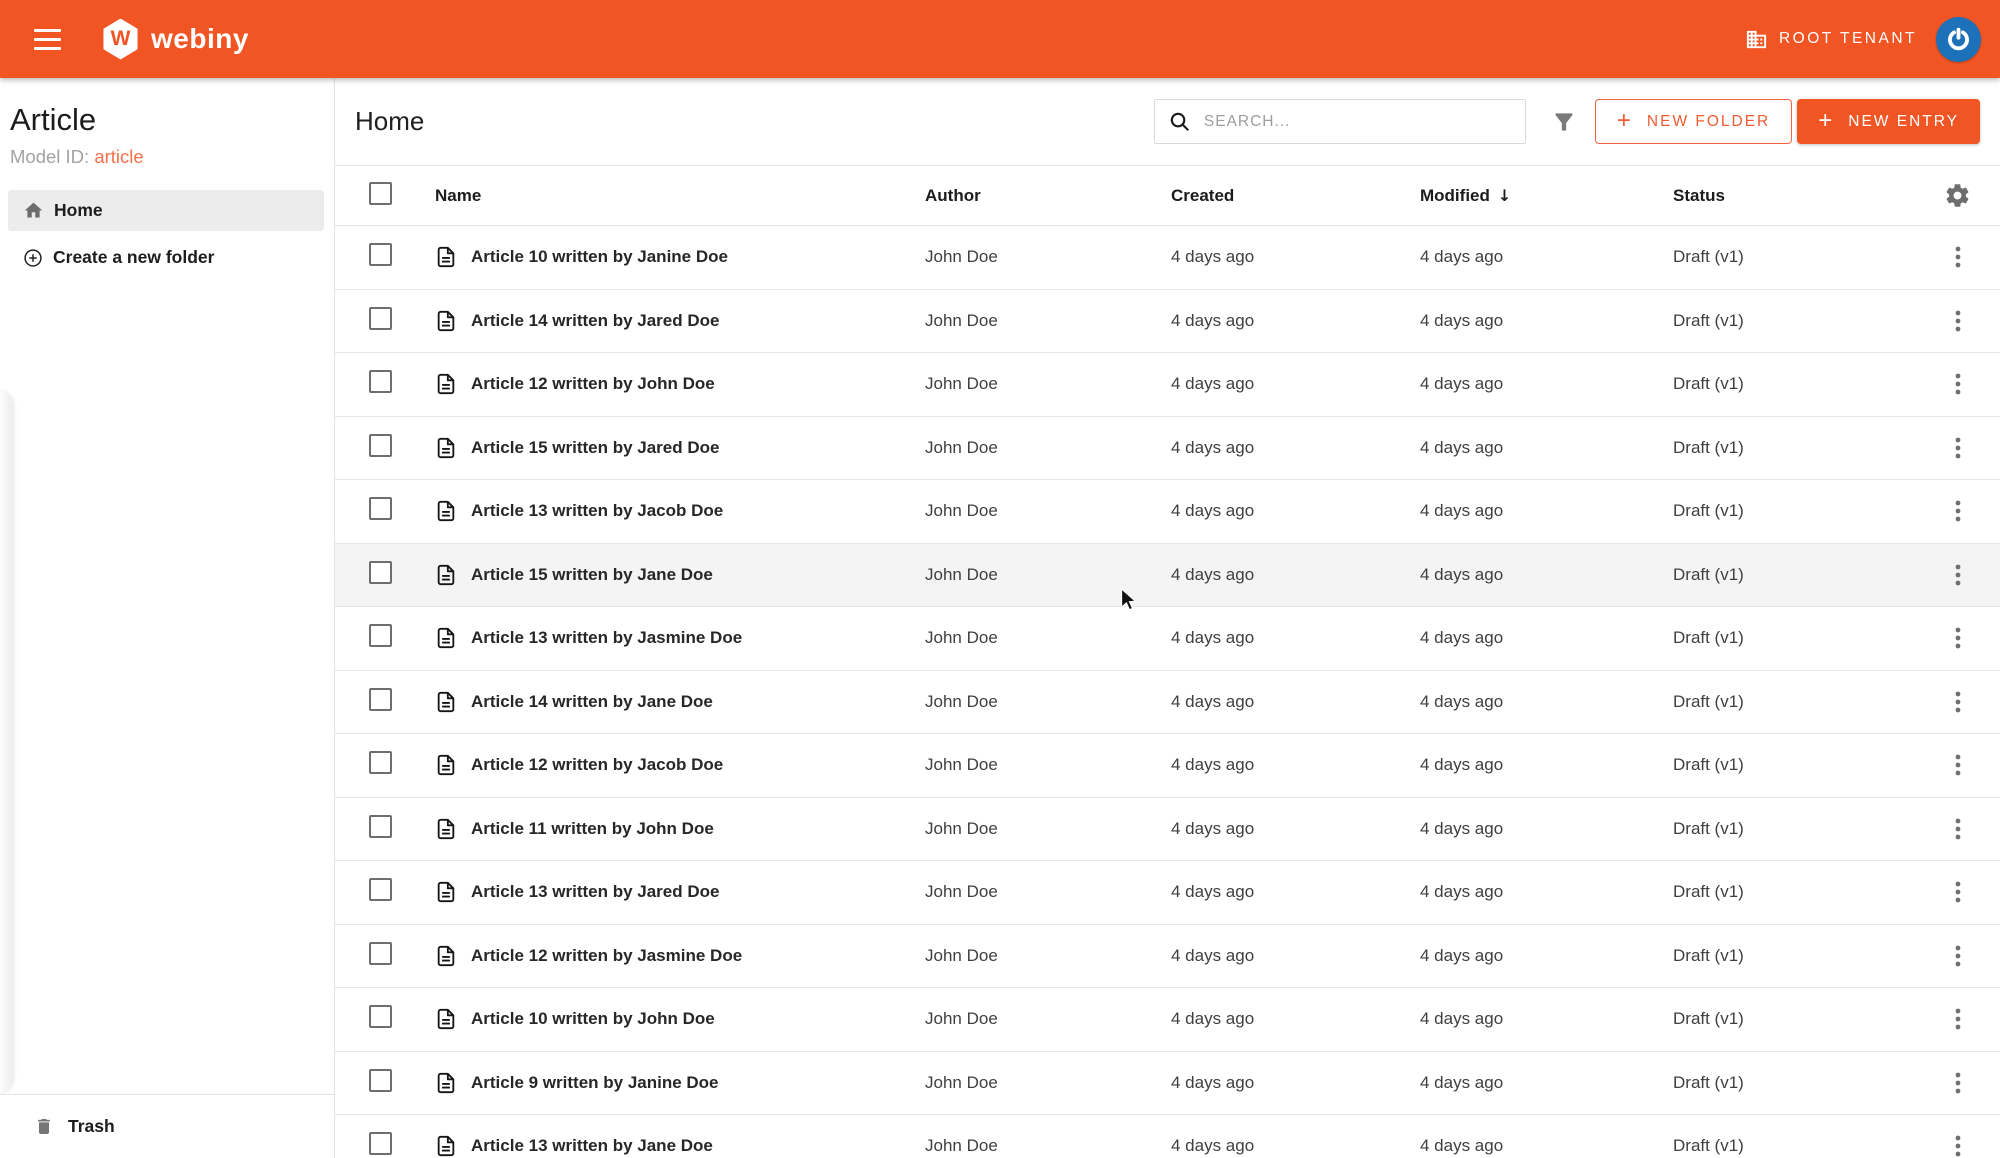 This screenshot has height=1158, width=2000. I want to click on filter-funnel-icon, so click(1564, 121).